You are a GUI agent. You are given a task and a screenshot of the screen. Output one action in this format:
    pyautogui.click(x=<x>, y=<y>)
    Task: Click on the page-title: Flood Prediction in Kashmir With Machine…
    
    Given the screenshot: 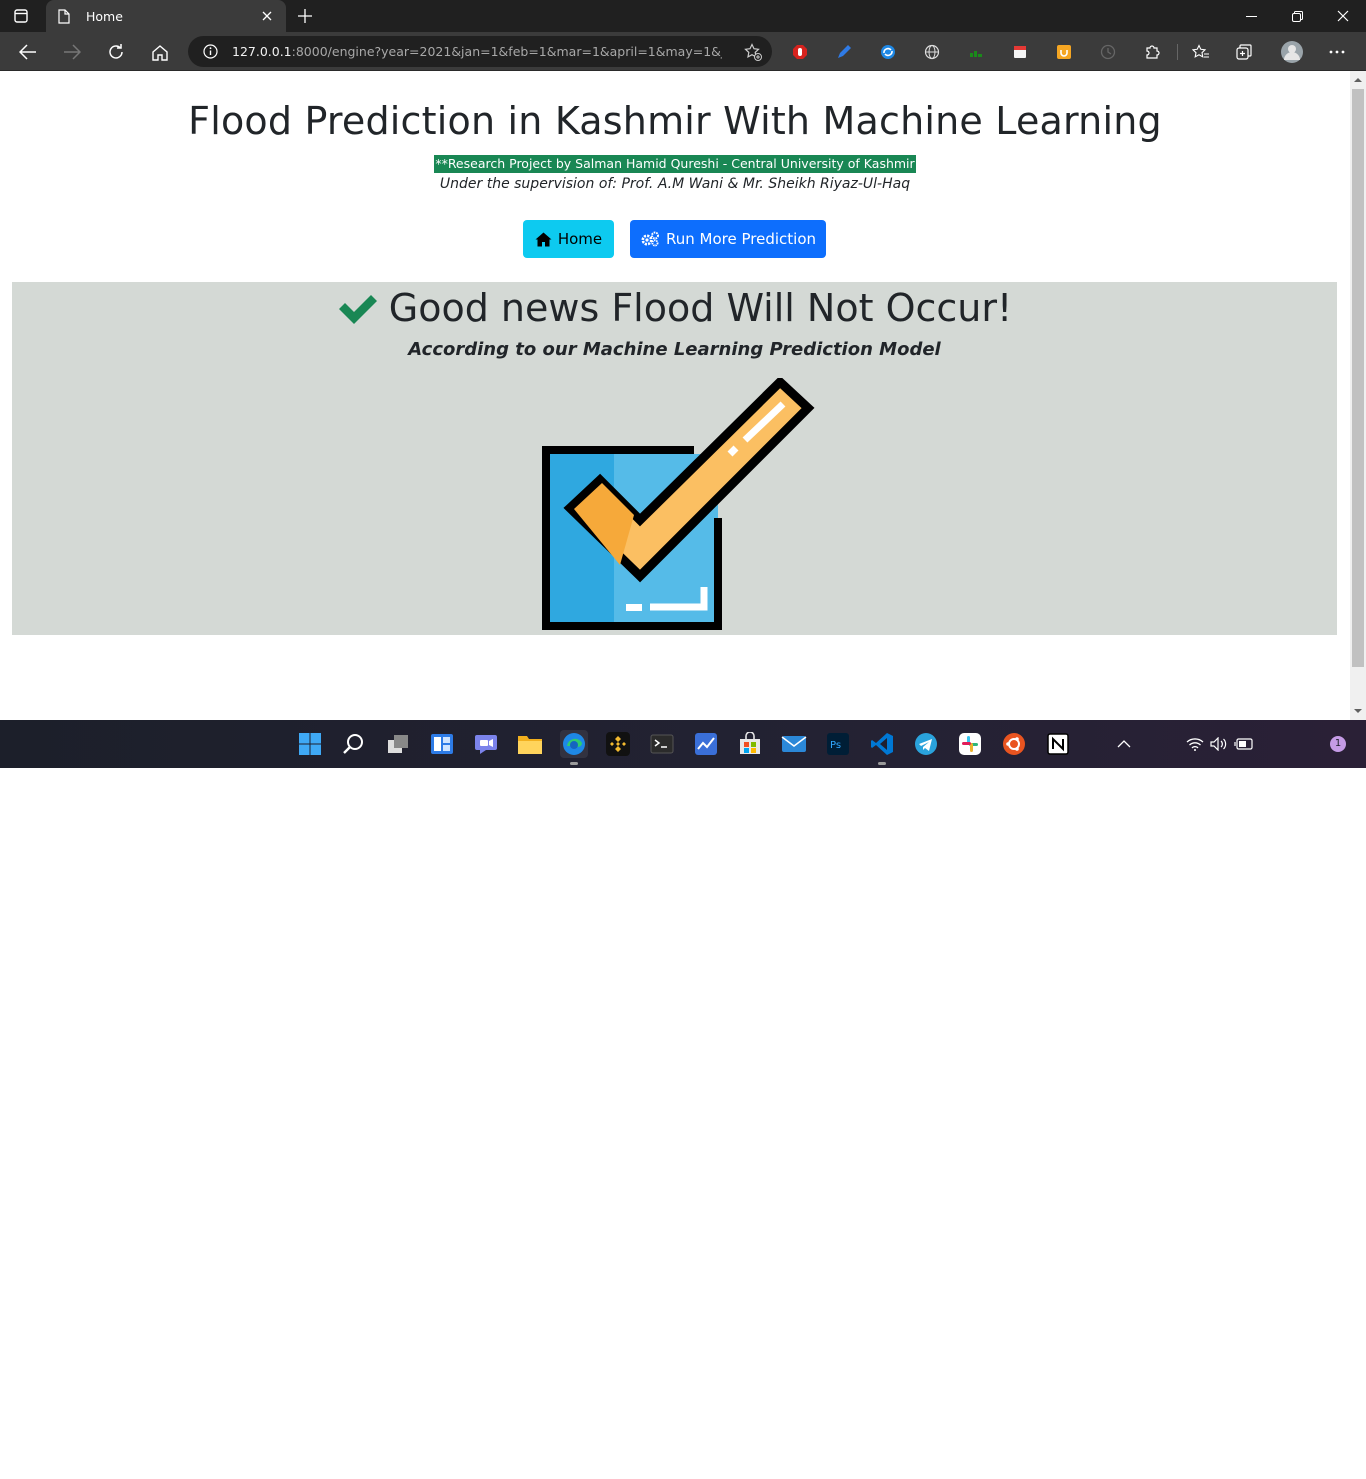 What is the action you would take?
    pyautogui.click(x=675, y=121)
    